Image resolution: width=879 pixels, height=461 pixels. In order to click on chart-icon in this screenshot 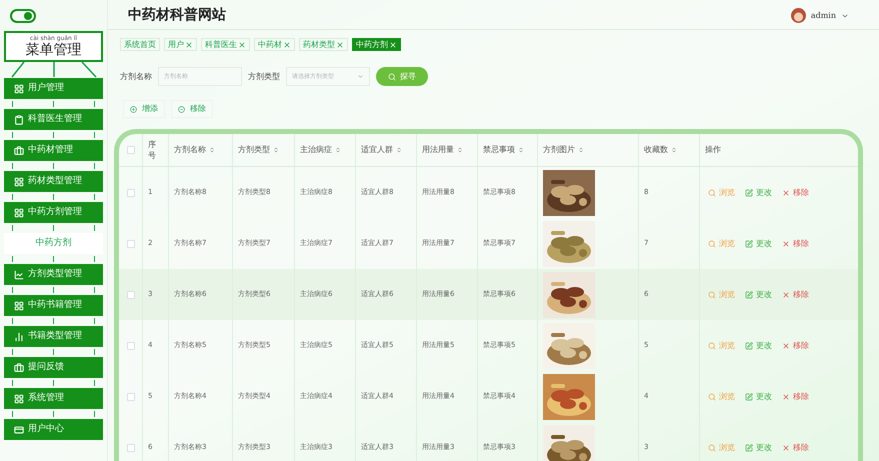, I will do `click(19, 275)`.